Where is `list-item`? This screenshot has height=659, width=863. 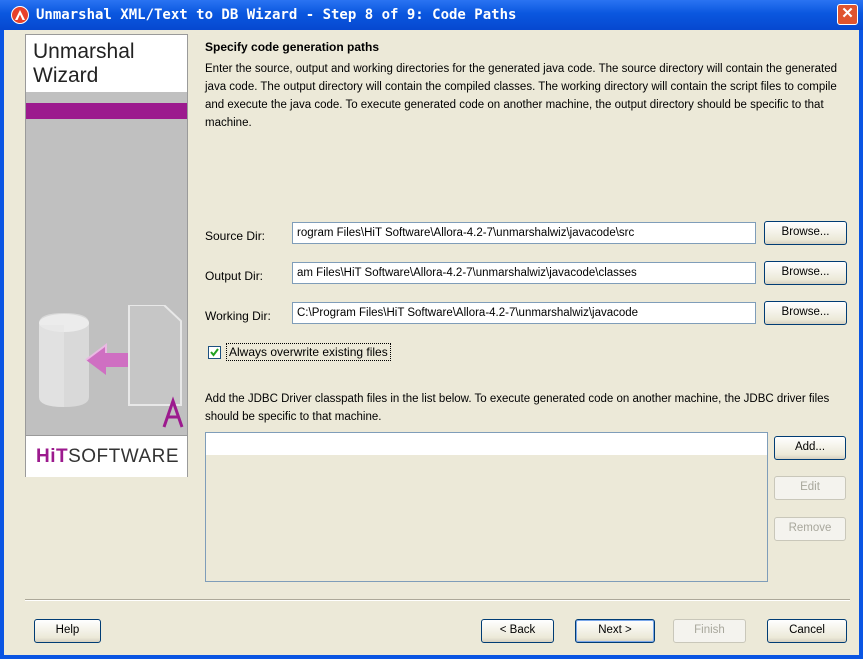
list-item is located at coordinates (486, 444).